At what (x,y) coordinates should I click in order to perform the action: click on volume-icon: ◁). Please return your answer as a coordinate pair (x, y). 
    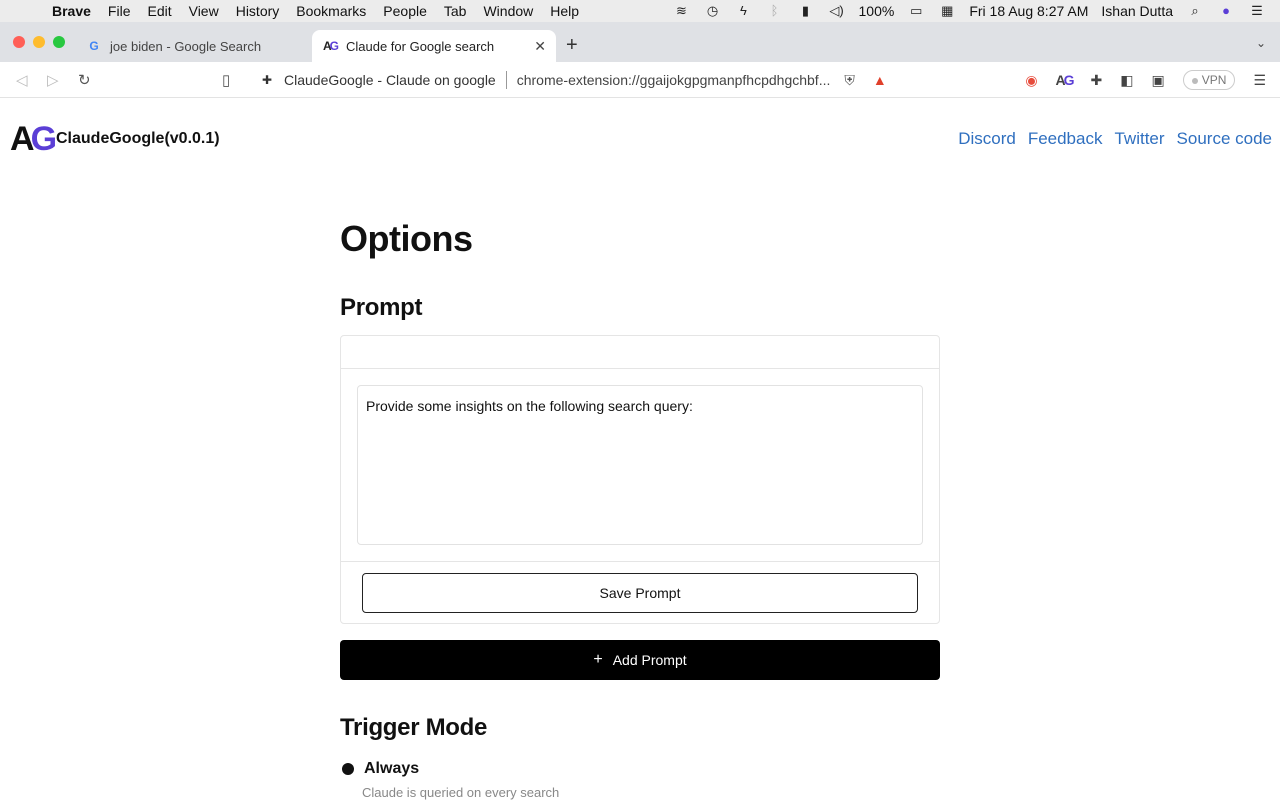
    Looking at the image, I should click on (837, 11).